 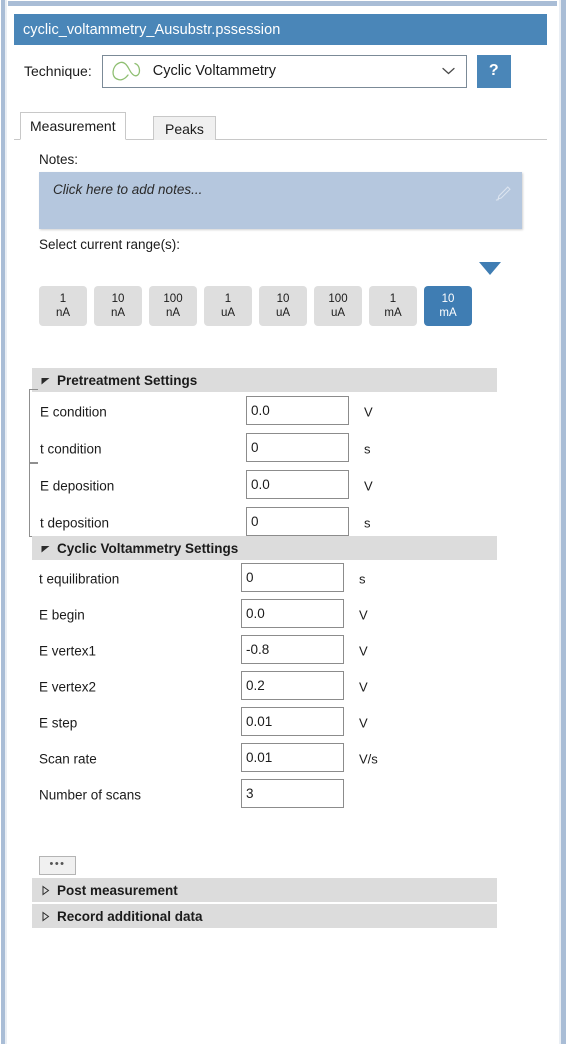 What do you see at coordinates (68, 650) in the screenshot?
I see `field-label-e-vertex1: E vertex1` at bounding box center [68, 650].